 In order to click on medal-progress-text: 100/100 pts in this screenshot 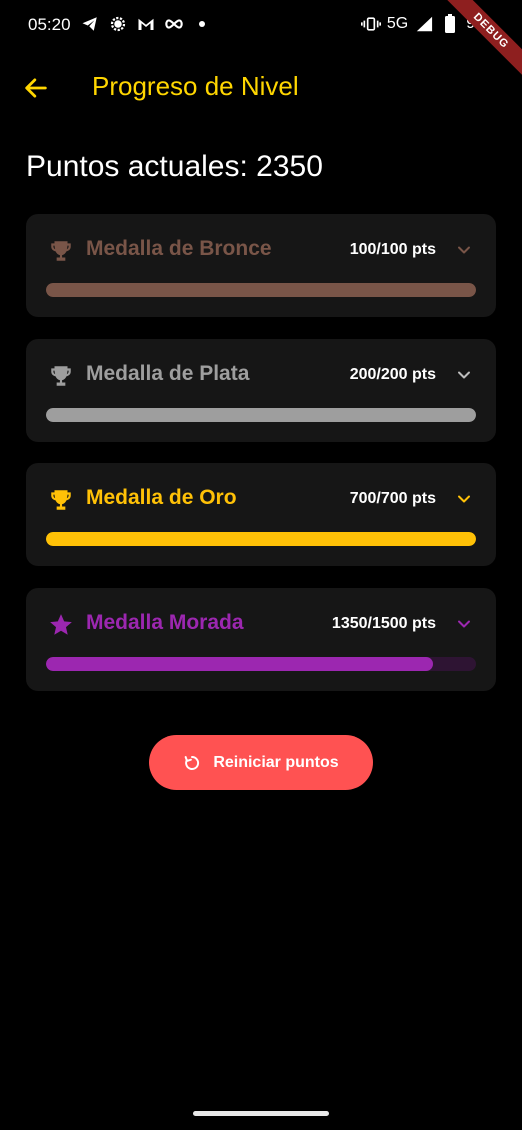, I will do `click(392, 249)`.